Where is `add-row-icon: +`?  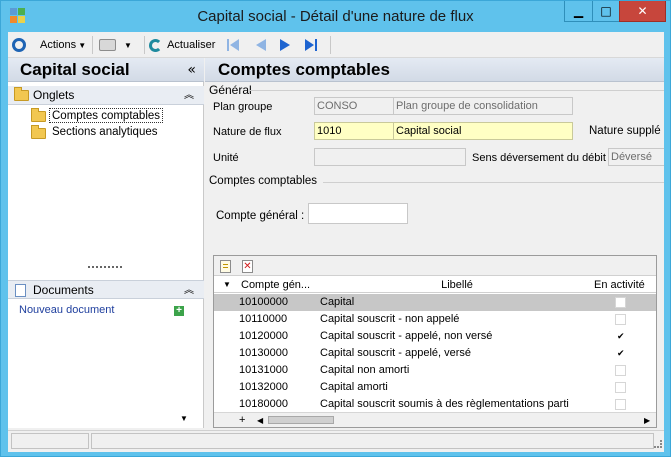 add-row-icon: + is located at coordinates (242, 420).